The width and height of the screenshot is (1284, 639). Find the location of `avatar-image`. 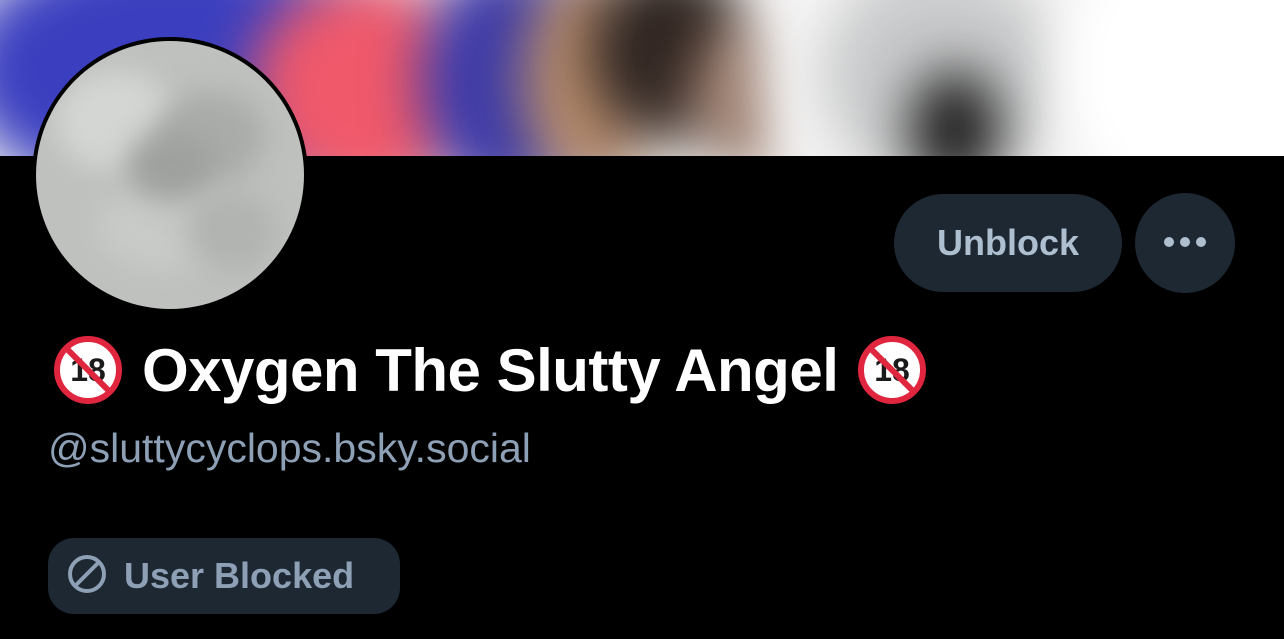

avatar-image is located at coordinates (170, 175).